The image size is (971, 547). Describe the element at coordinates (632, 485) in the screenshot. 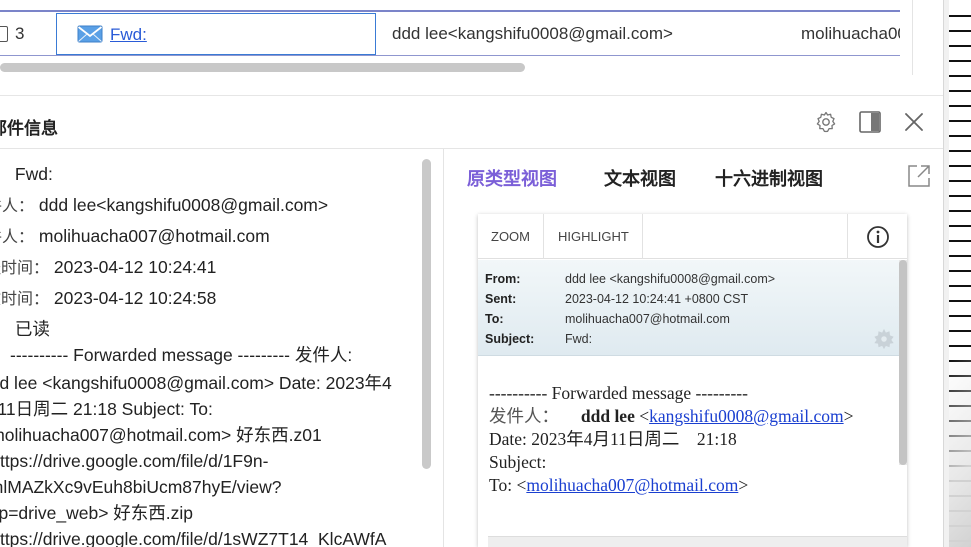

I see `recipient-email-link: molihuacha007@hotmail.com` at that location.